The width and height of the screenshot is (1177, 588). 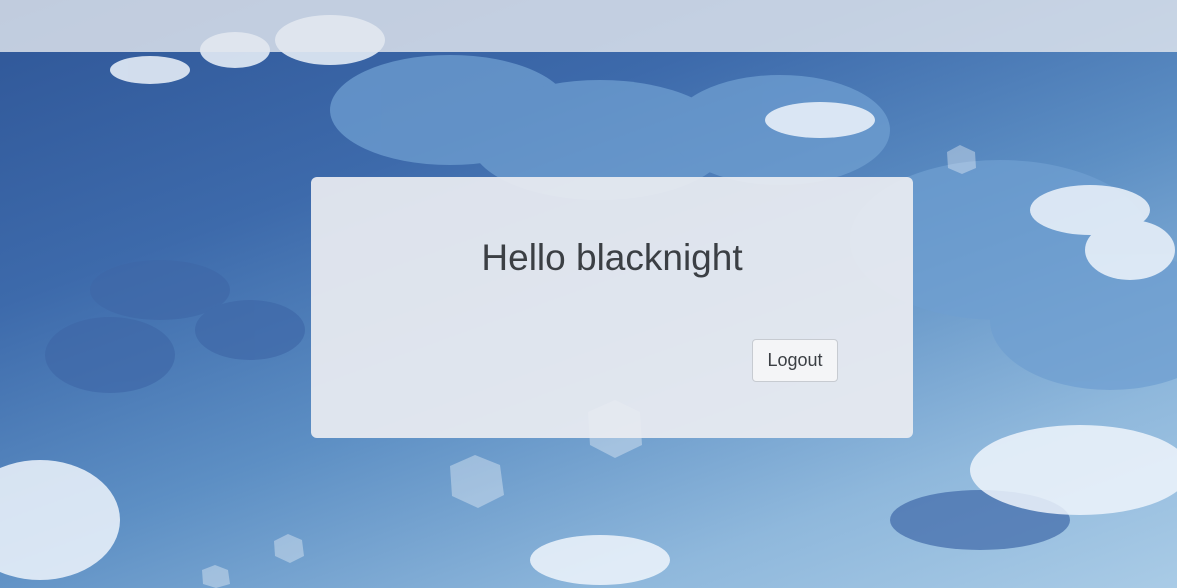 I want to click on greeting-heading: Hello blacknight, so click(x=612, y=257).